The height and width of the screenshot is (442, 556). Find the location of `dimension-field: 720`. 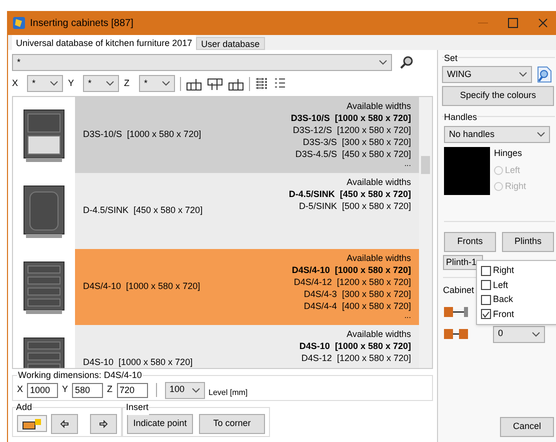

dimension-field: 720 is located at coordinates (132, 390).